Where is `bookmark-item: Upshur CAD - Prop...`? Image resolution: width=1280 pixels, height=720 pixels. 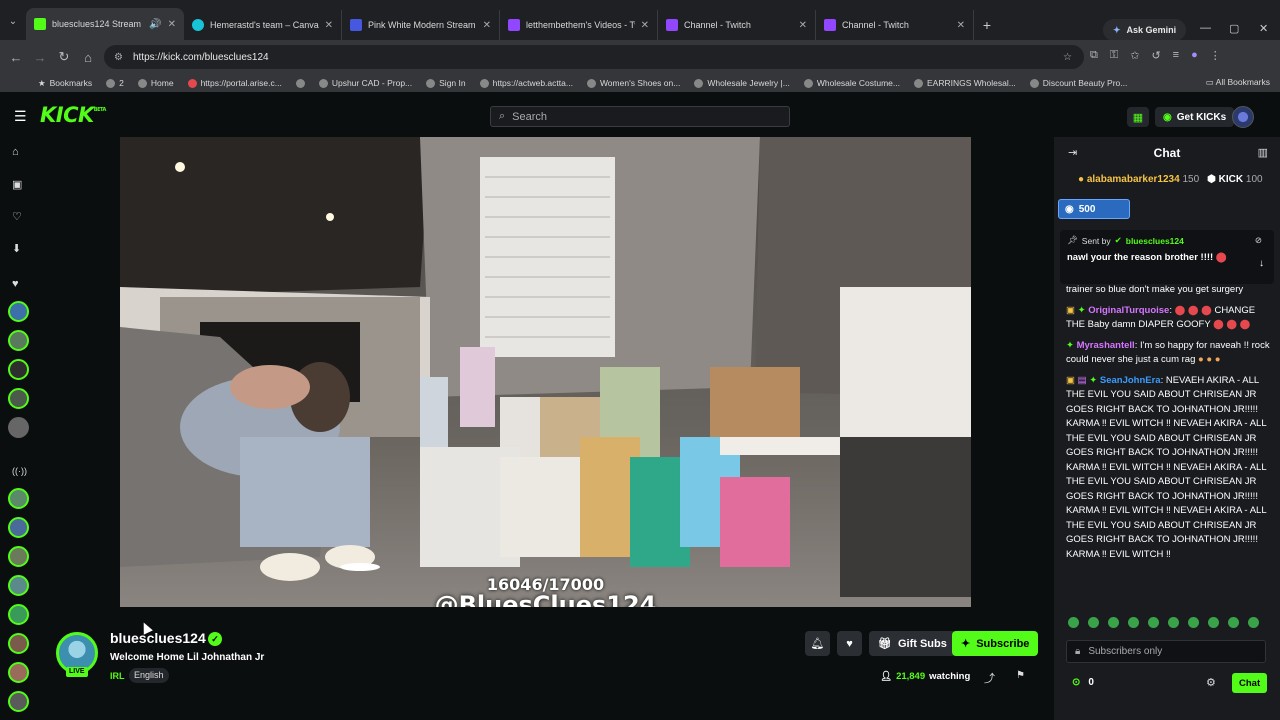 bookmark-item: Upshur CAD - Prop... is located at coordinates (365, 83).